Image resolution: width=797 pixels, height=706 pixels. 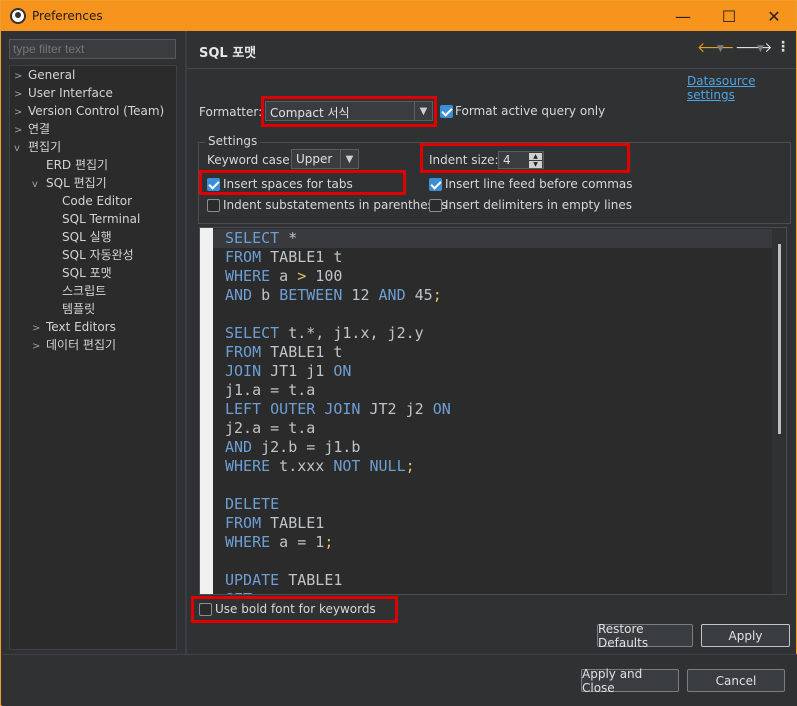 What do you see at coordinates (398, 16) in the screenshot?
I see `title-bar: Preferences — ☐ ✕` at bounding box center [398, 16].